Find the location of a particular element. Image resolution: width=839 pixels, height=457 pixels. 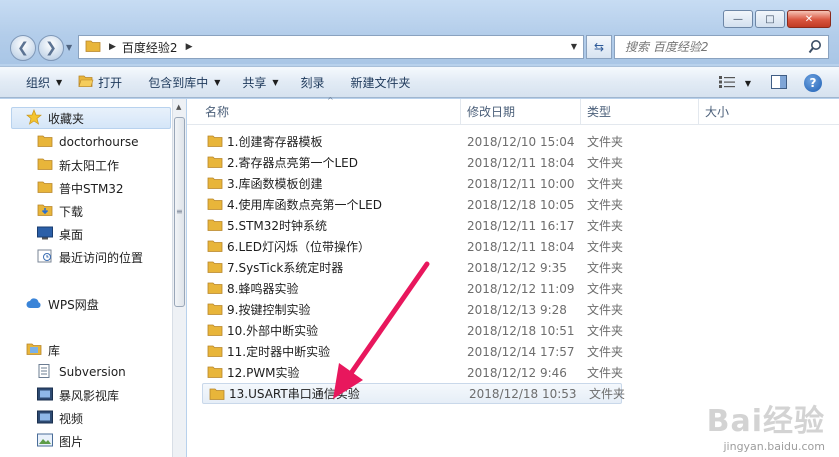

search-input is located at coordinates (705, 47).